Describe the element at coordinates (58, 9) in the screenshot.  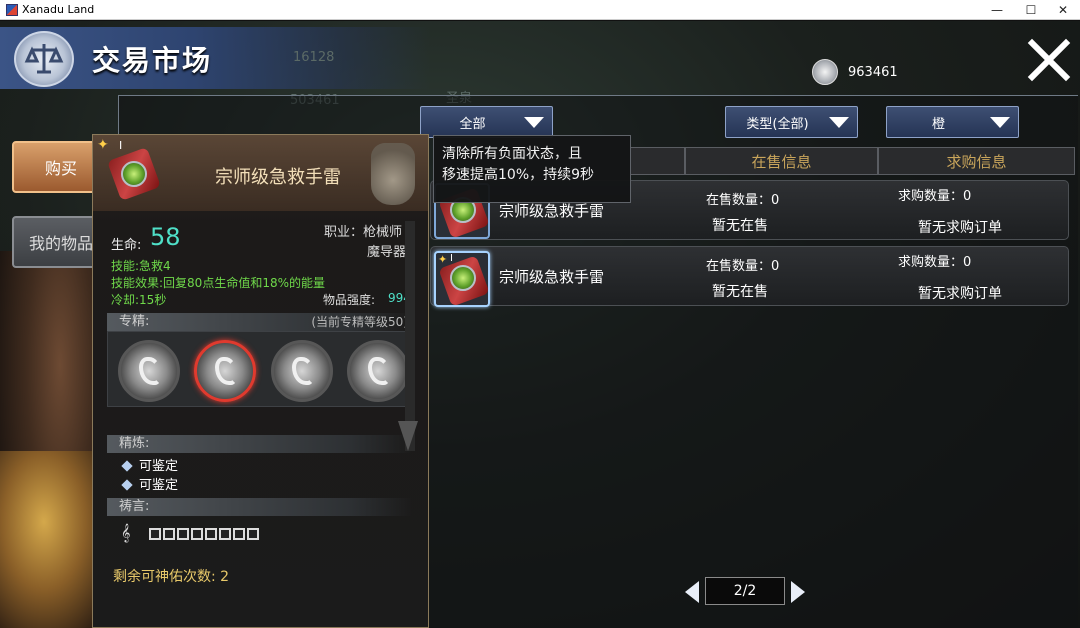
I see `window-title: Xanadu Land` at that location.